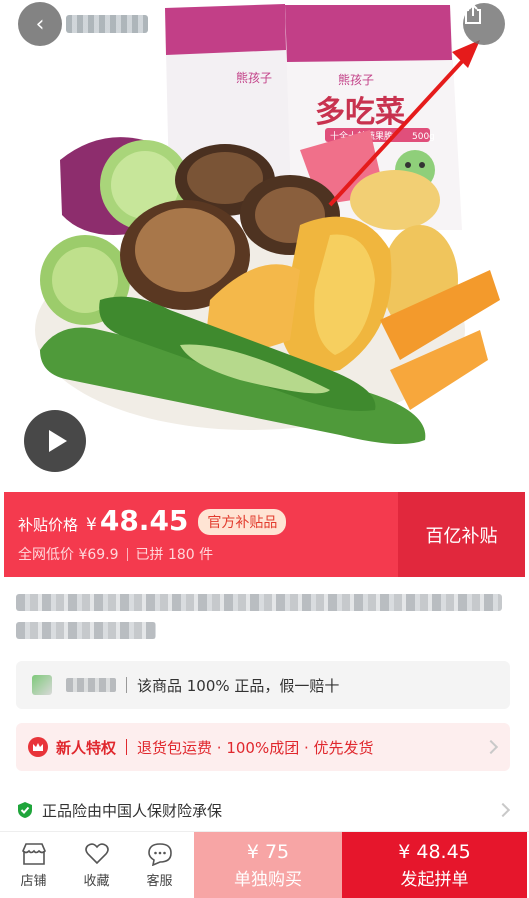  What do you see at coordinates (33, 881) in the screenshot?
I see `store-nav-label: 店铺` at bounding box center [33, 881].